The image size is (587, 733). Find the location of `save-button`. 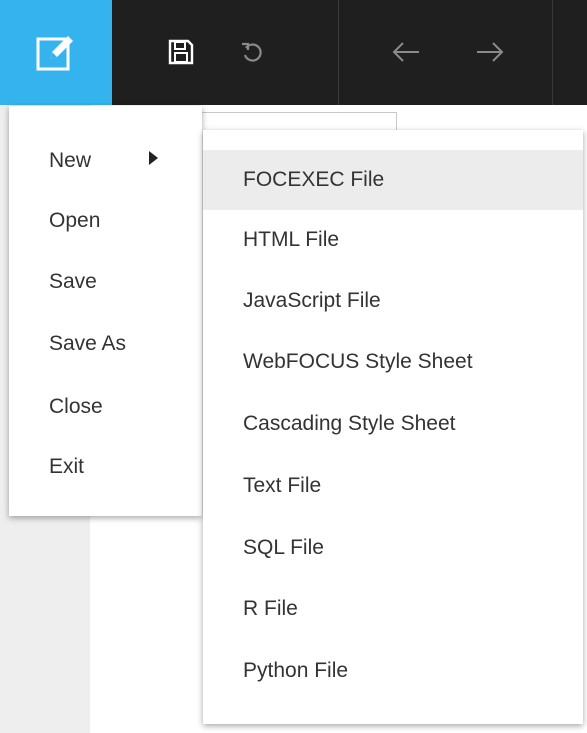

save-button is located at coordinates (181, 52).